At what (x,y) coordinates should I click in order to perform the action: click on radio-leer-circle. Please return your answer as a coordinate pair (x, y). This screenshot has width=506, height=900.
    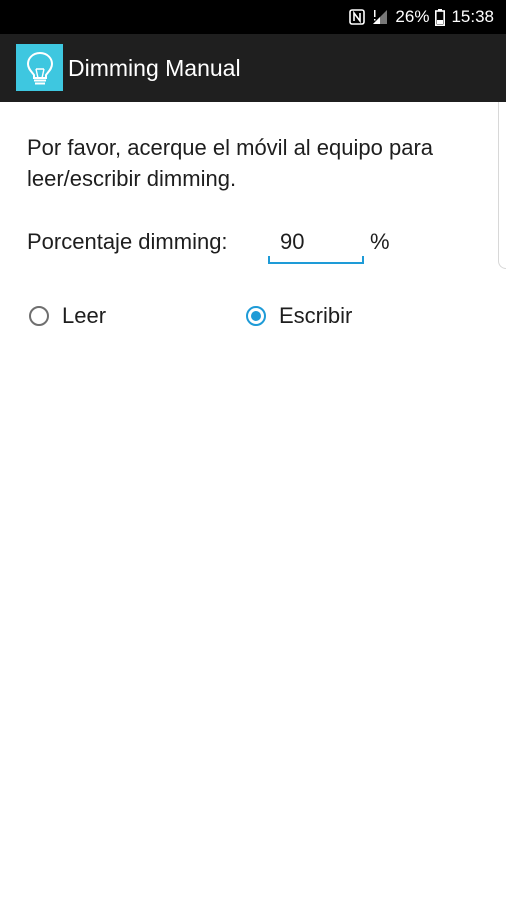
    Looking at the image, I should click on (39, 316).